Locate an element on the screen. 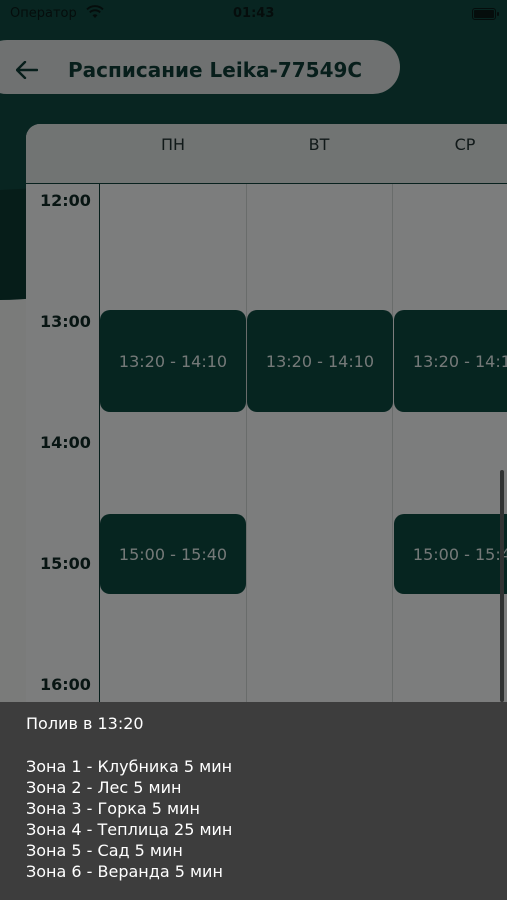 The height and width of the screenshot is (900, 507). scrollbar is located at coordinates (502, 586).